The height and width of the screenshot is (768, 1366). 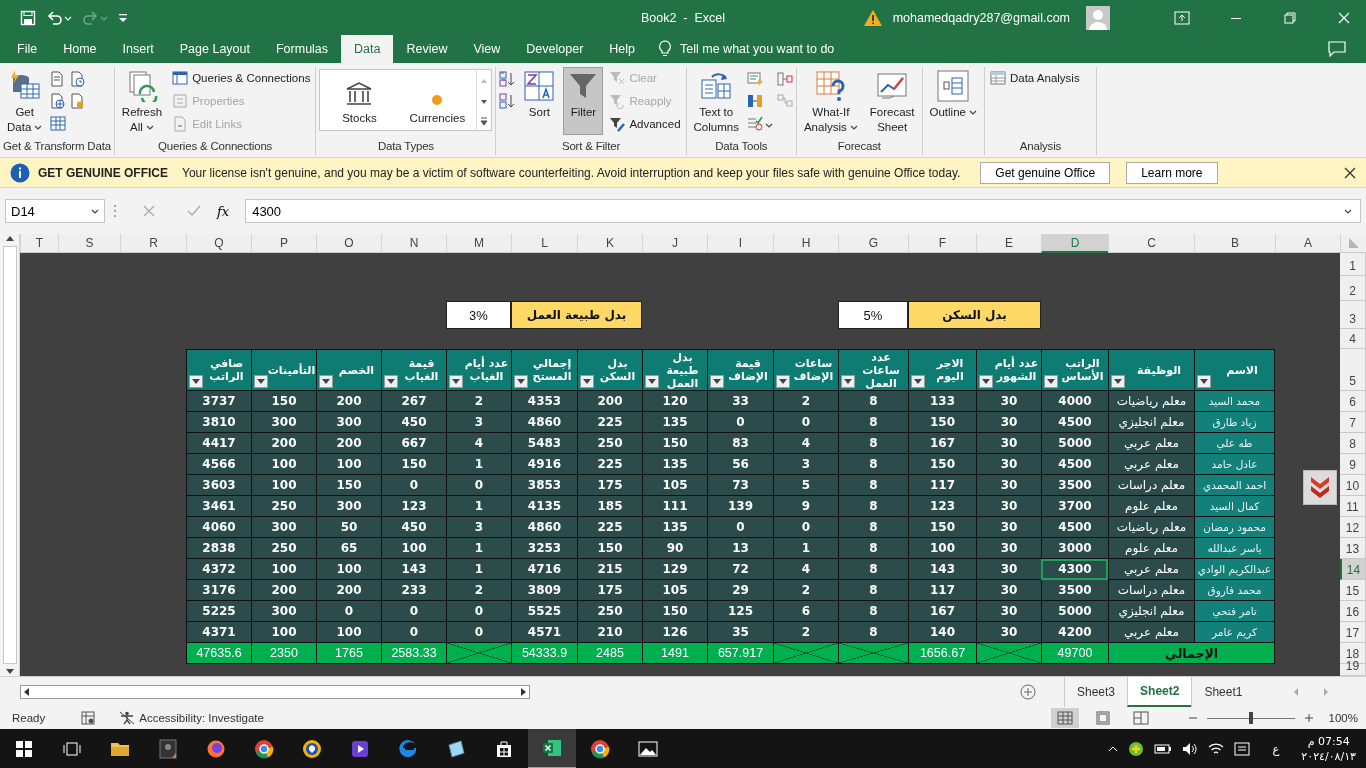 What do you see at coordinates (1353, 611) in the screenshot?
I see `row-header: 16` at bounding box center [1353, 611].